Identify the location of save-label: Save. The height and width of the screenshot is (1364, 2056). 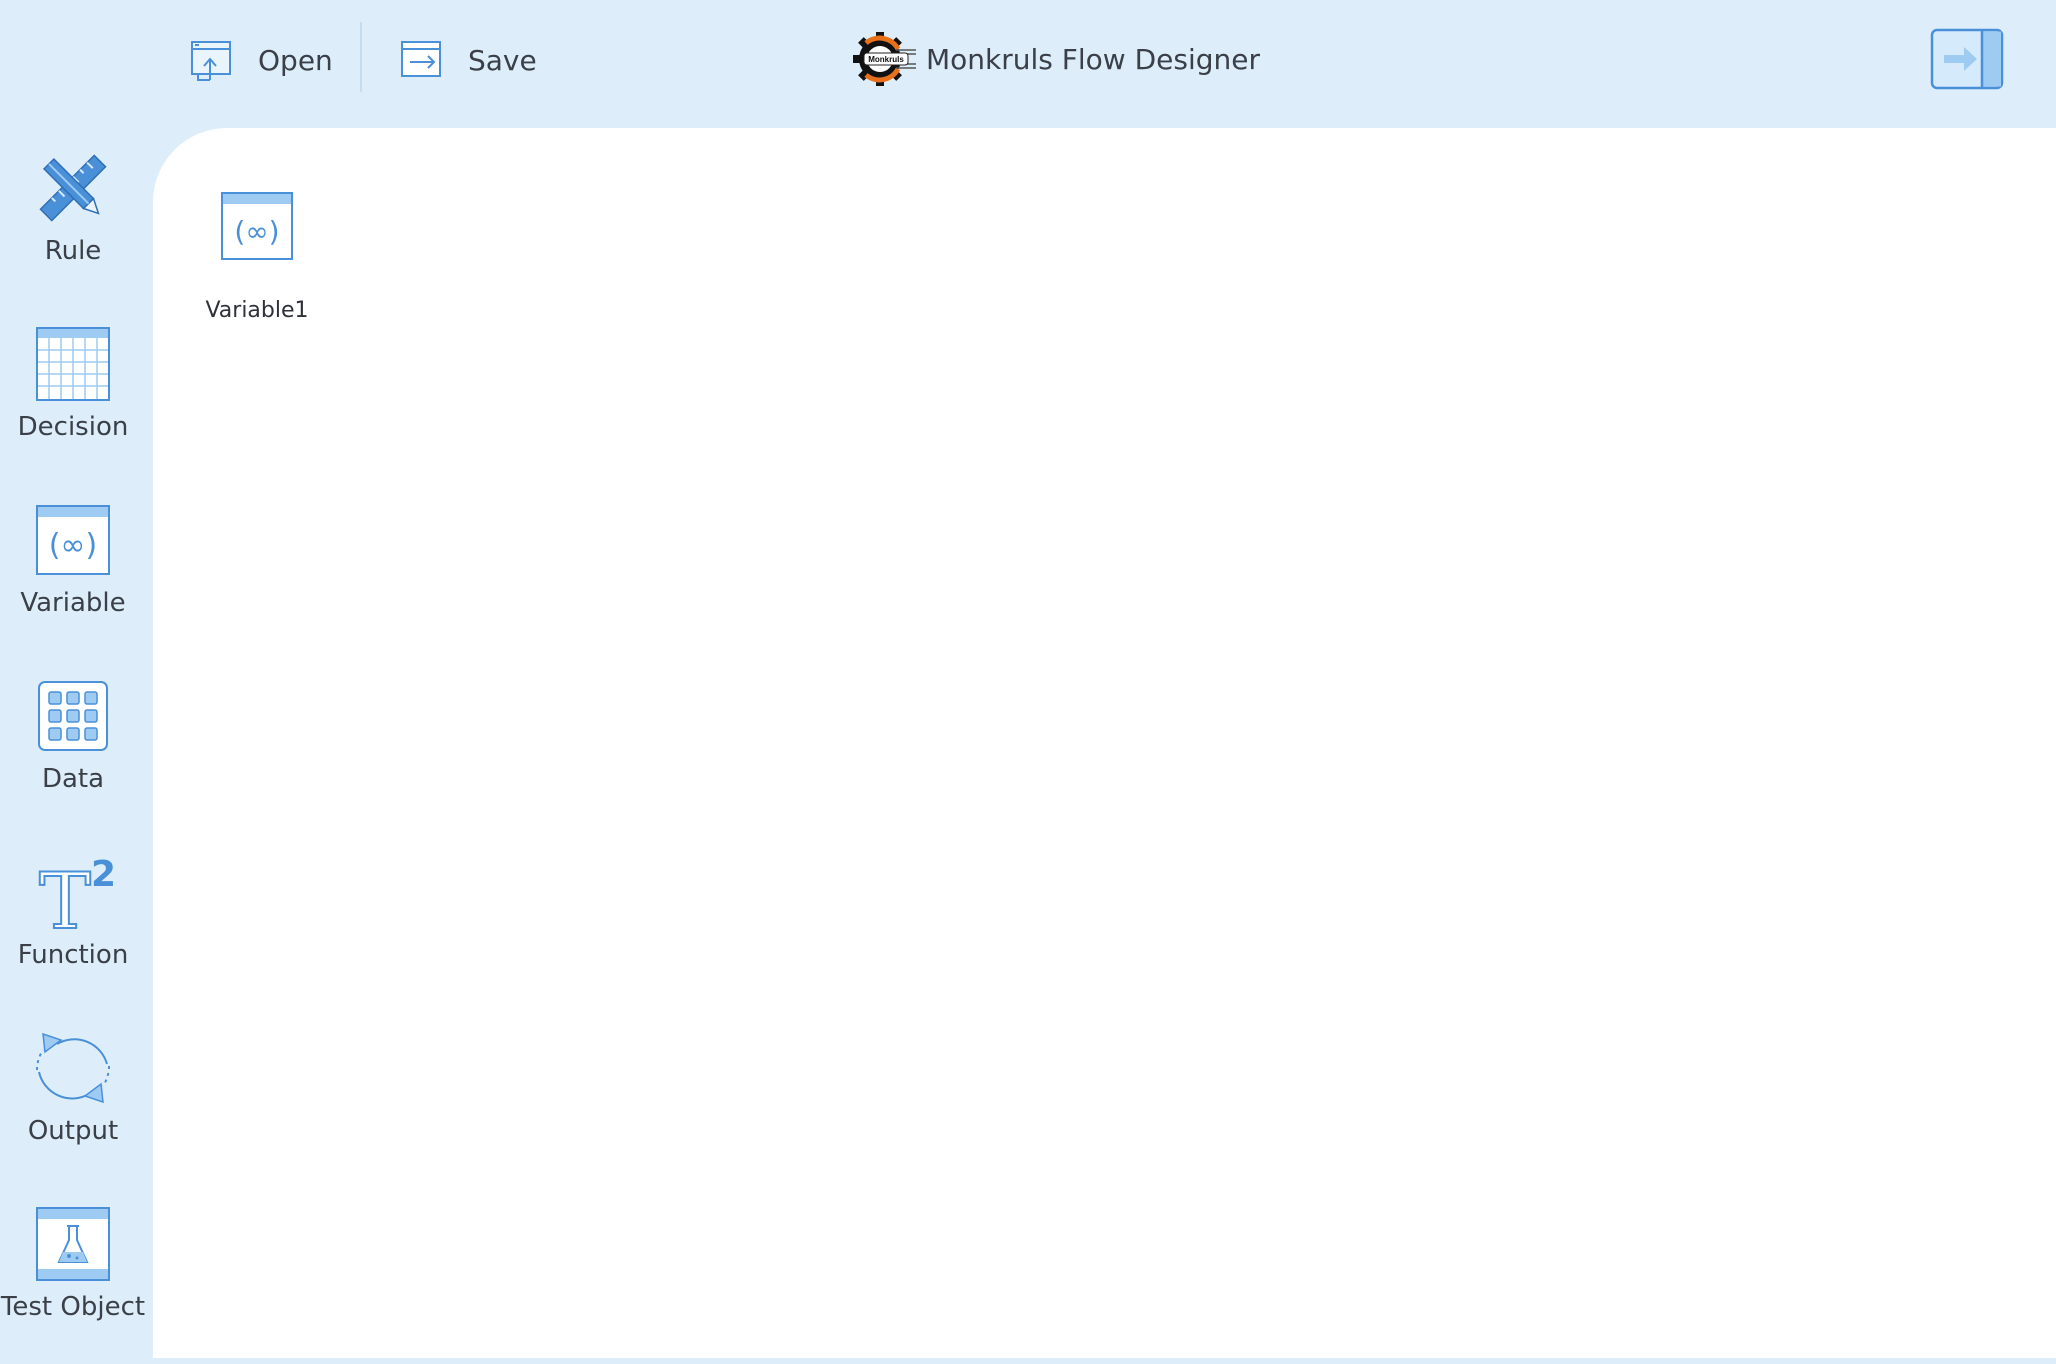
(502, 60).